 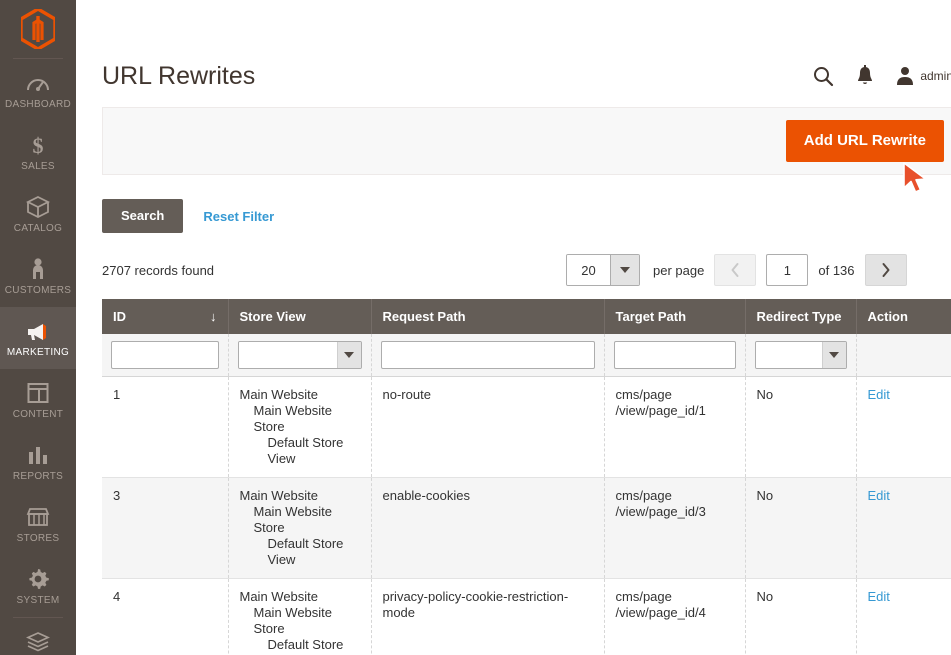 What do you see at coordinates (143, 216) in the screenshot?
I see `search-button: Search` at bounding box center [143, 216].